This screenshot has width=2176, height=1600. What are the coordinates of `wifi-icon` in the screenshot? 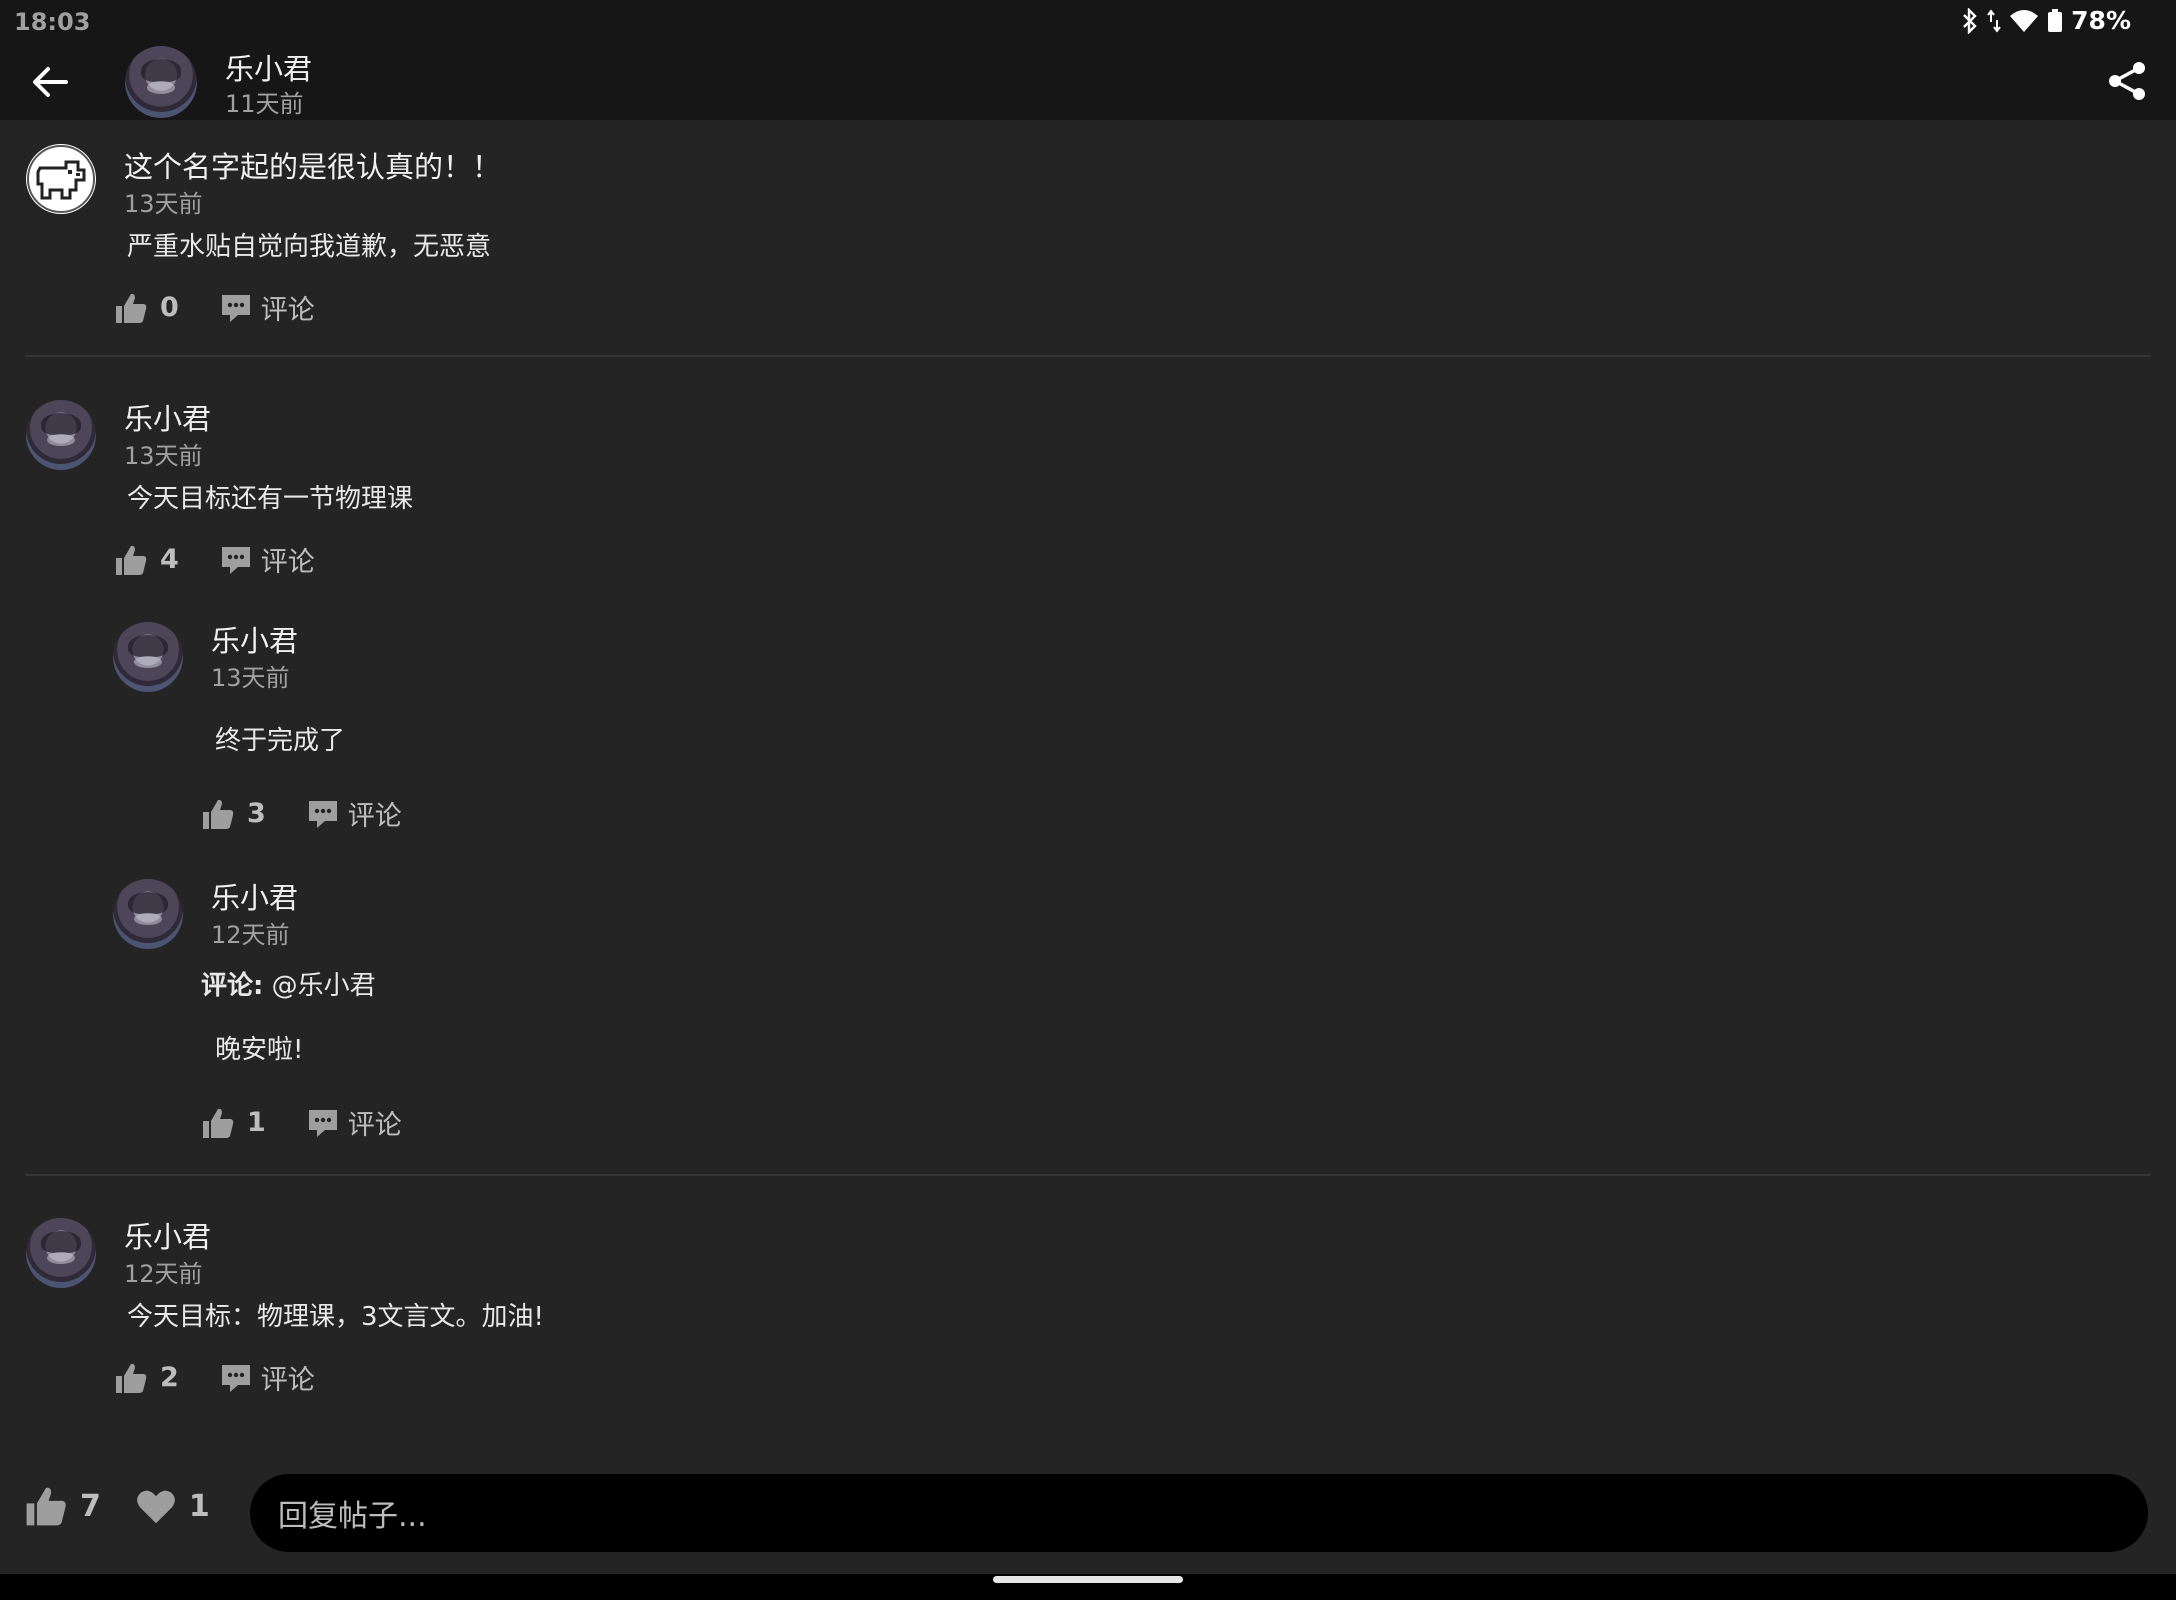 It's located at (2024, 20).